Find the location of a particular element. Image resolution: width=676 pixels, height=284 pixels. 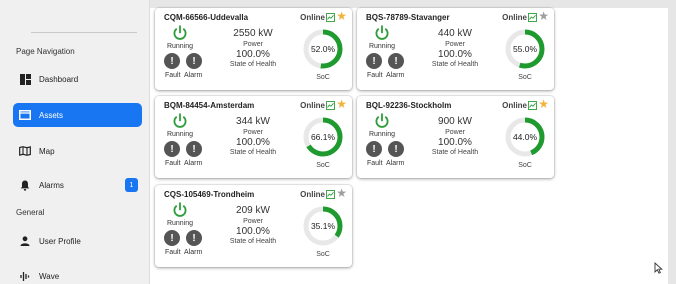

sidebar-item-dashboard: Dashboard is located at coordinates (77, 79).